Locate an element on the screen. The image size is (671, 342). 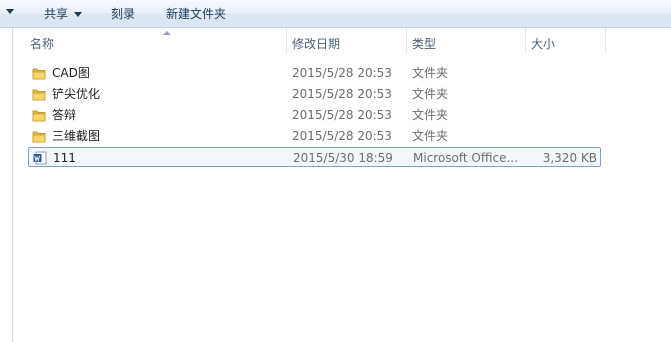
file-modified-date: 2015/5/30 18:59 is located at coordinates (343, 158).